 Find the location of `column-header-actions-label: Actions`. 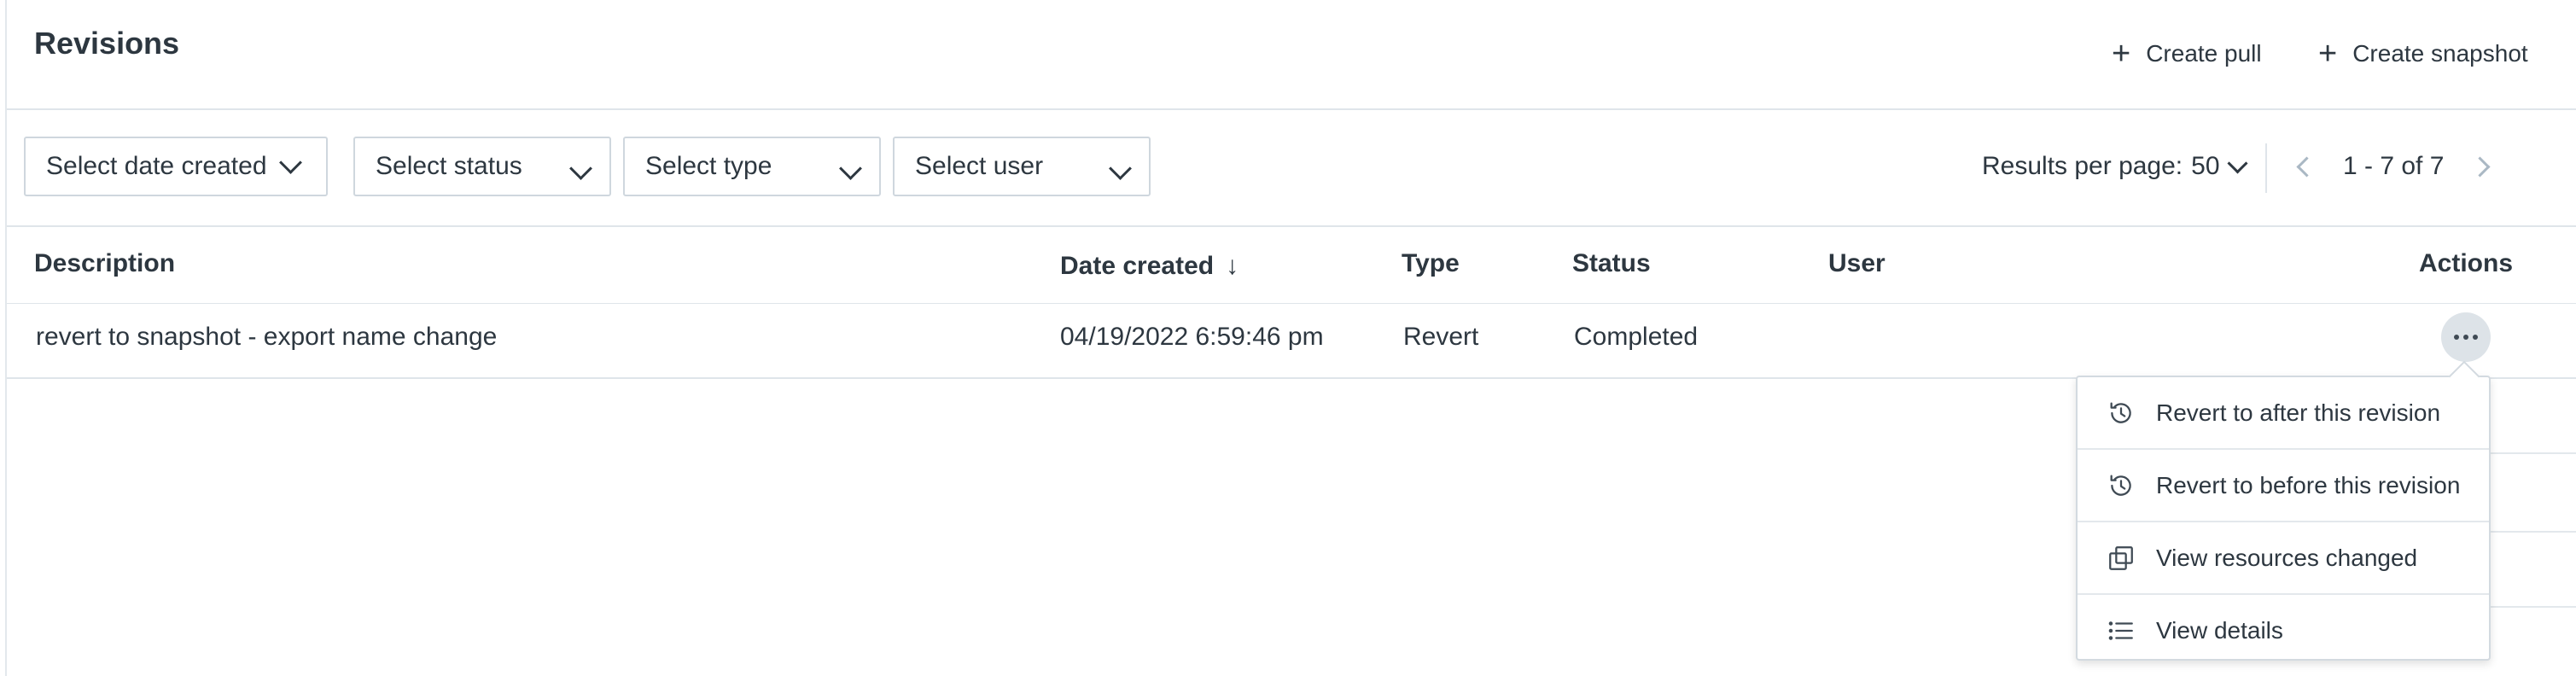

column-header-actions-label: Actions is located at coordinates (2466, 263).